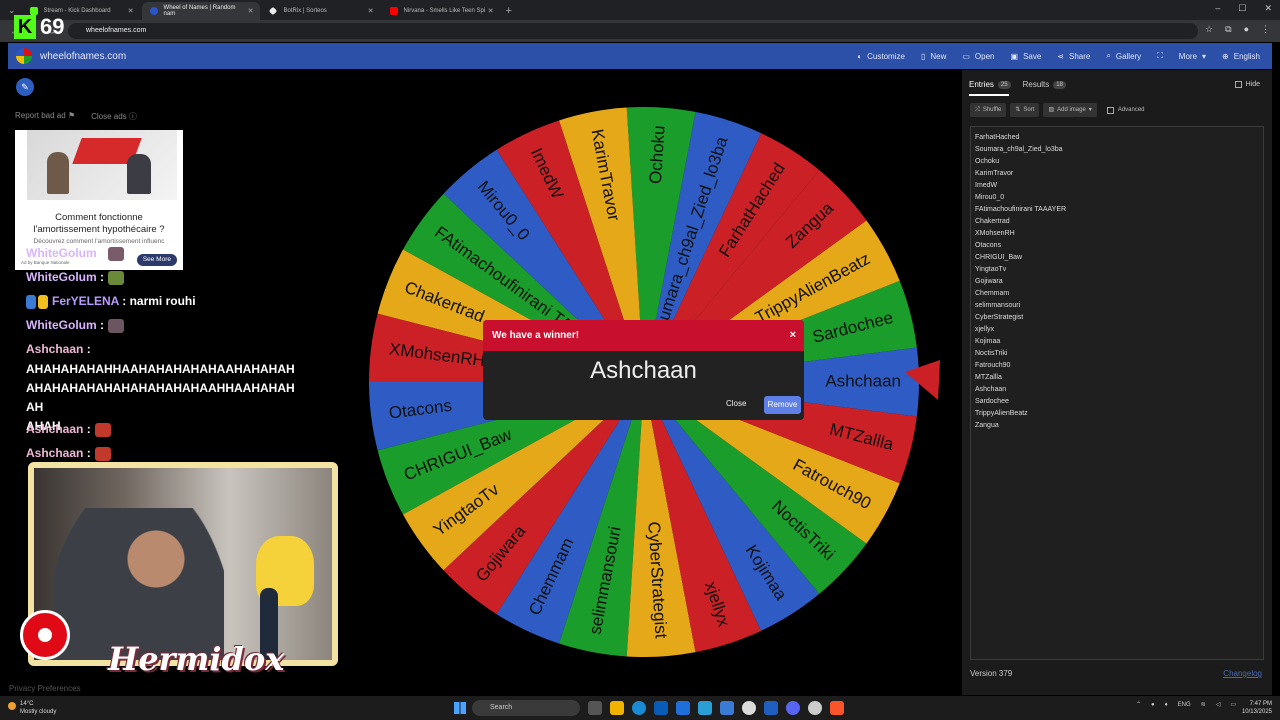 Image resolution: width=1280 pixels, height=720 pixels. What do you see at coordinates (749, 708) in the screenshot?
I see `chrome-icon` at bounding box center [749, 708].